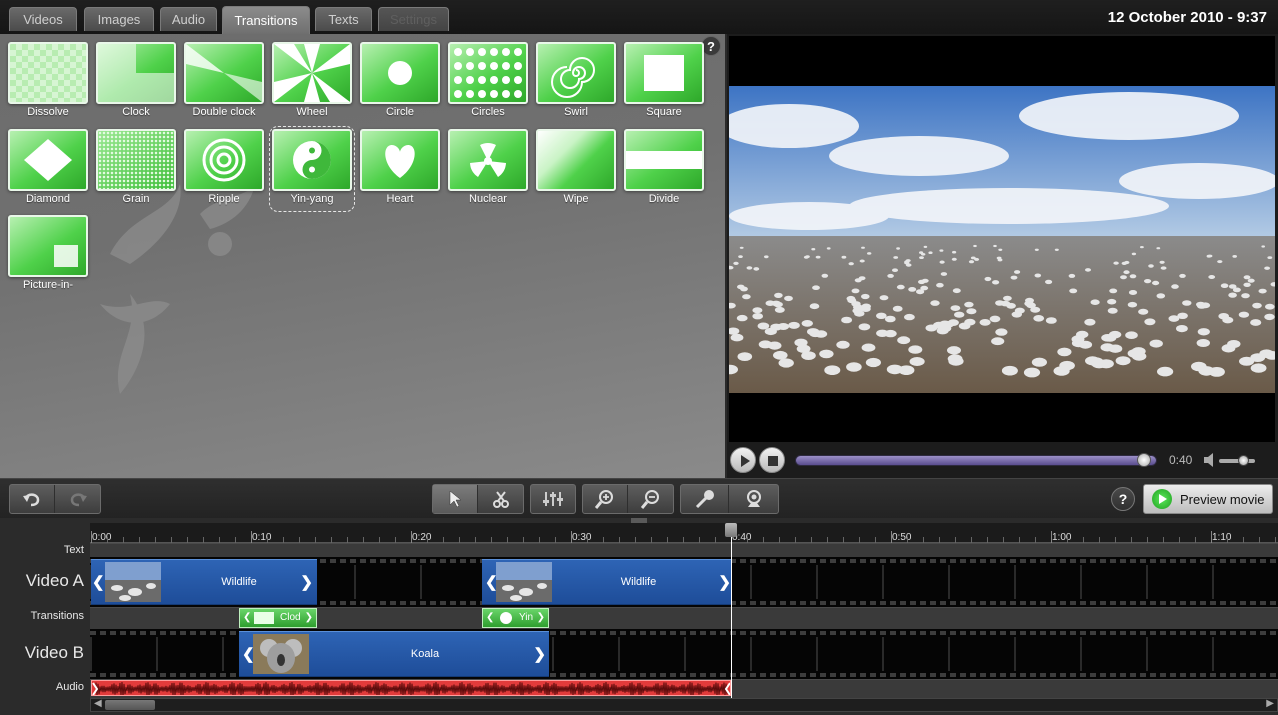  I want to click on transition-tile-heart: Heart, so click(400, 169).